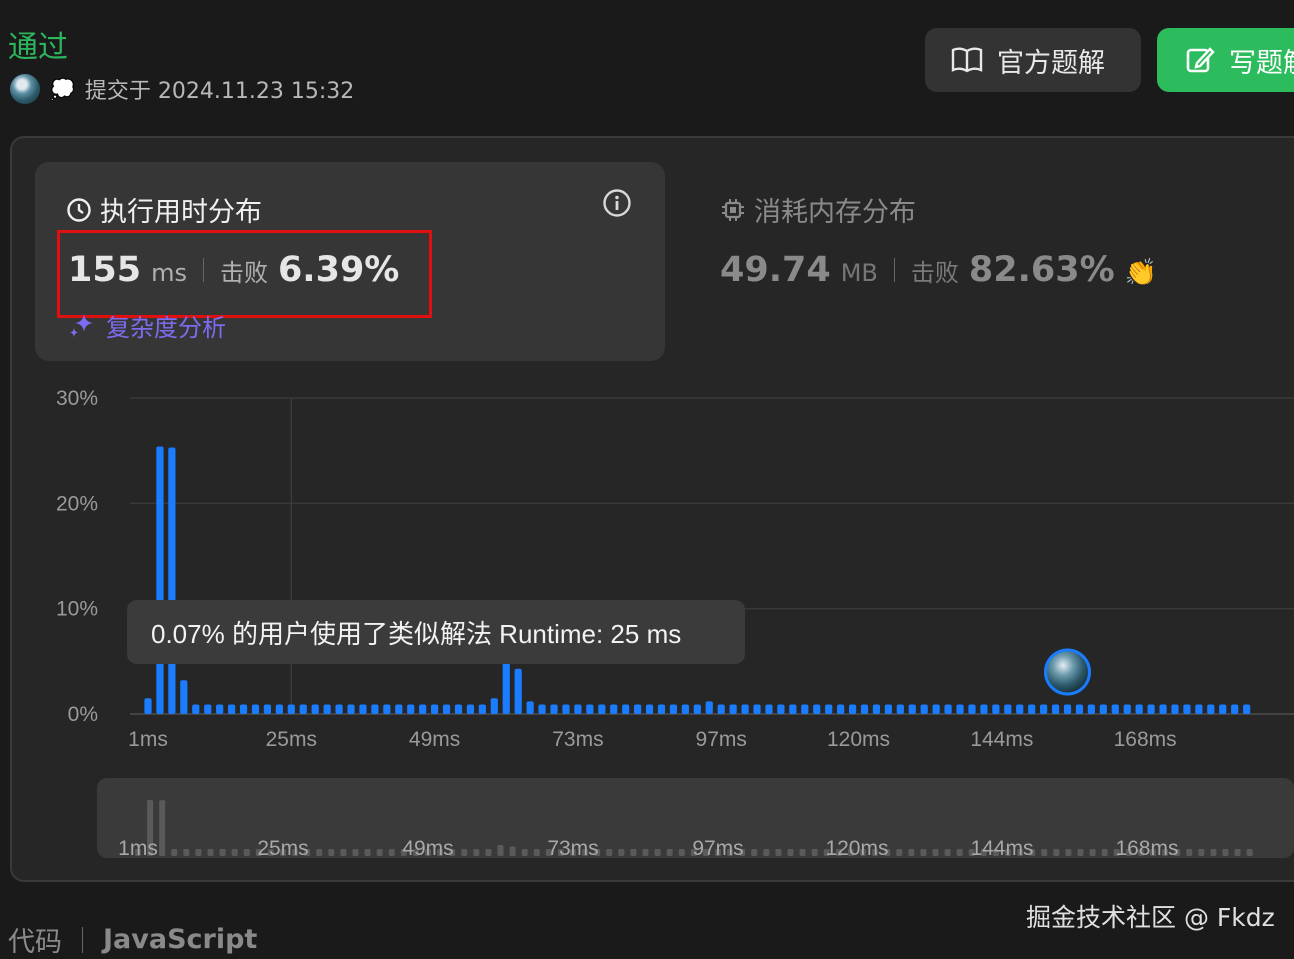 This screenshot has width=1294, height=959. Describe the element at coordinates (1225, 60) in the screenshot. I see `write-solution-button: 写题解` at that location.